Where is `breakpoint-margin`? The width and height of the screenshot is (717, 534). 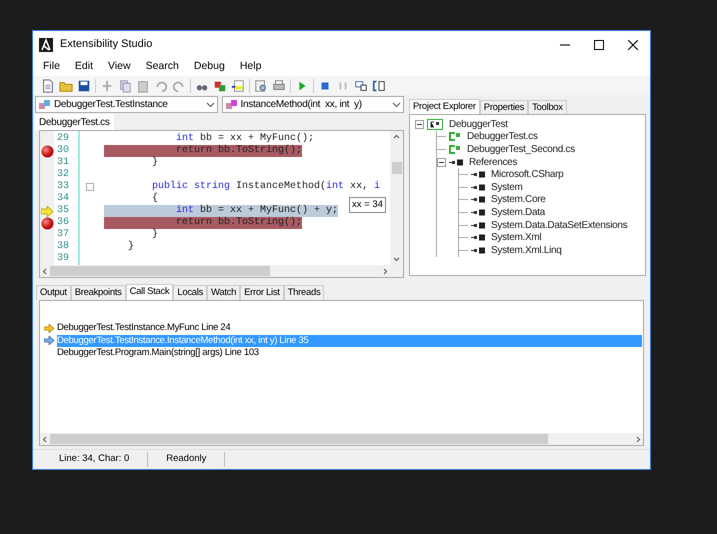
breakpoint-margin is located at coordinates (47, 198).